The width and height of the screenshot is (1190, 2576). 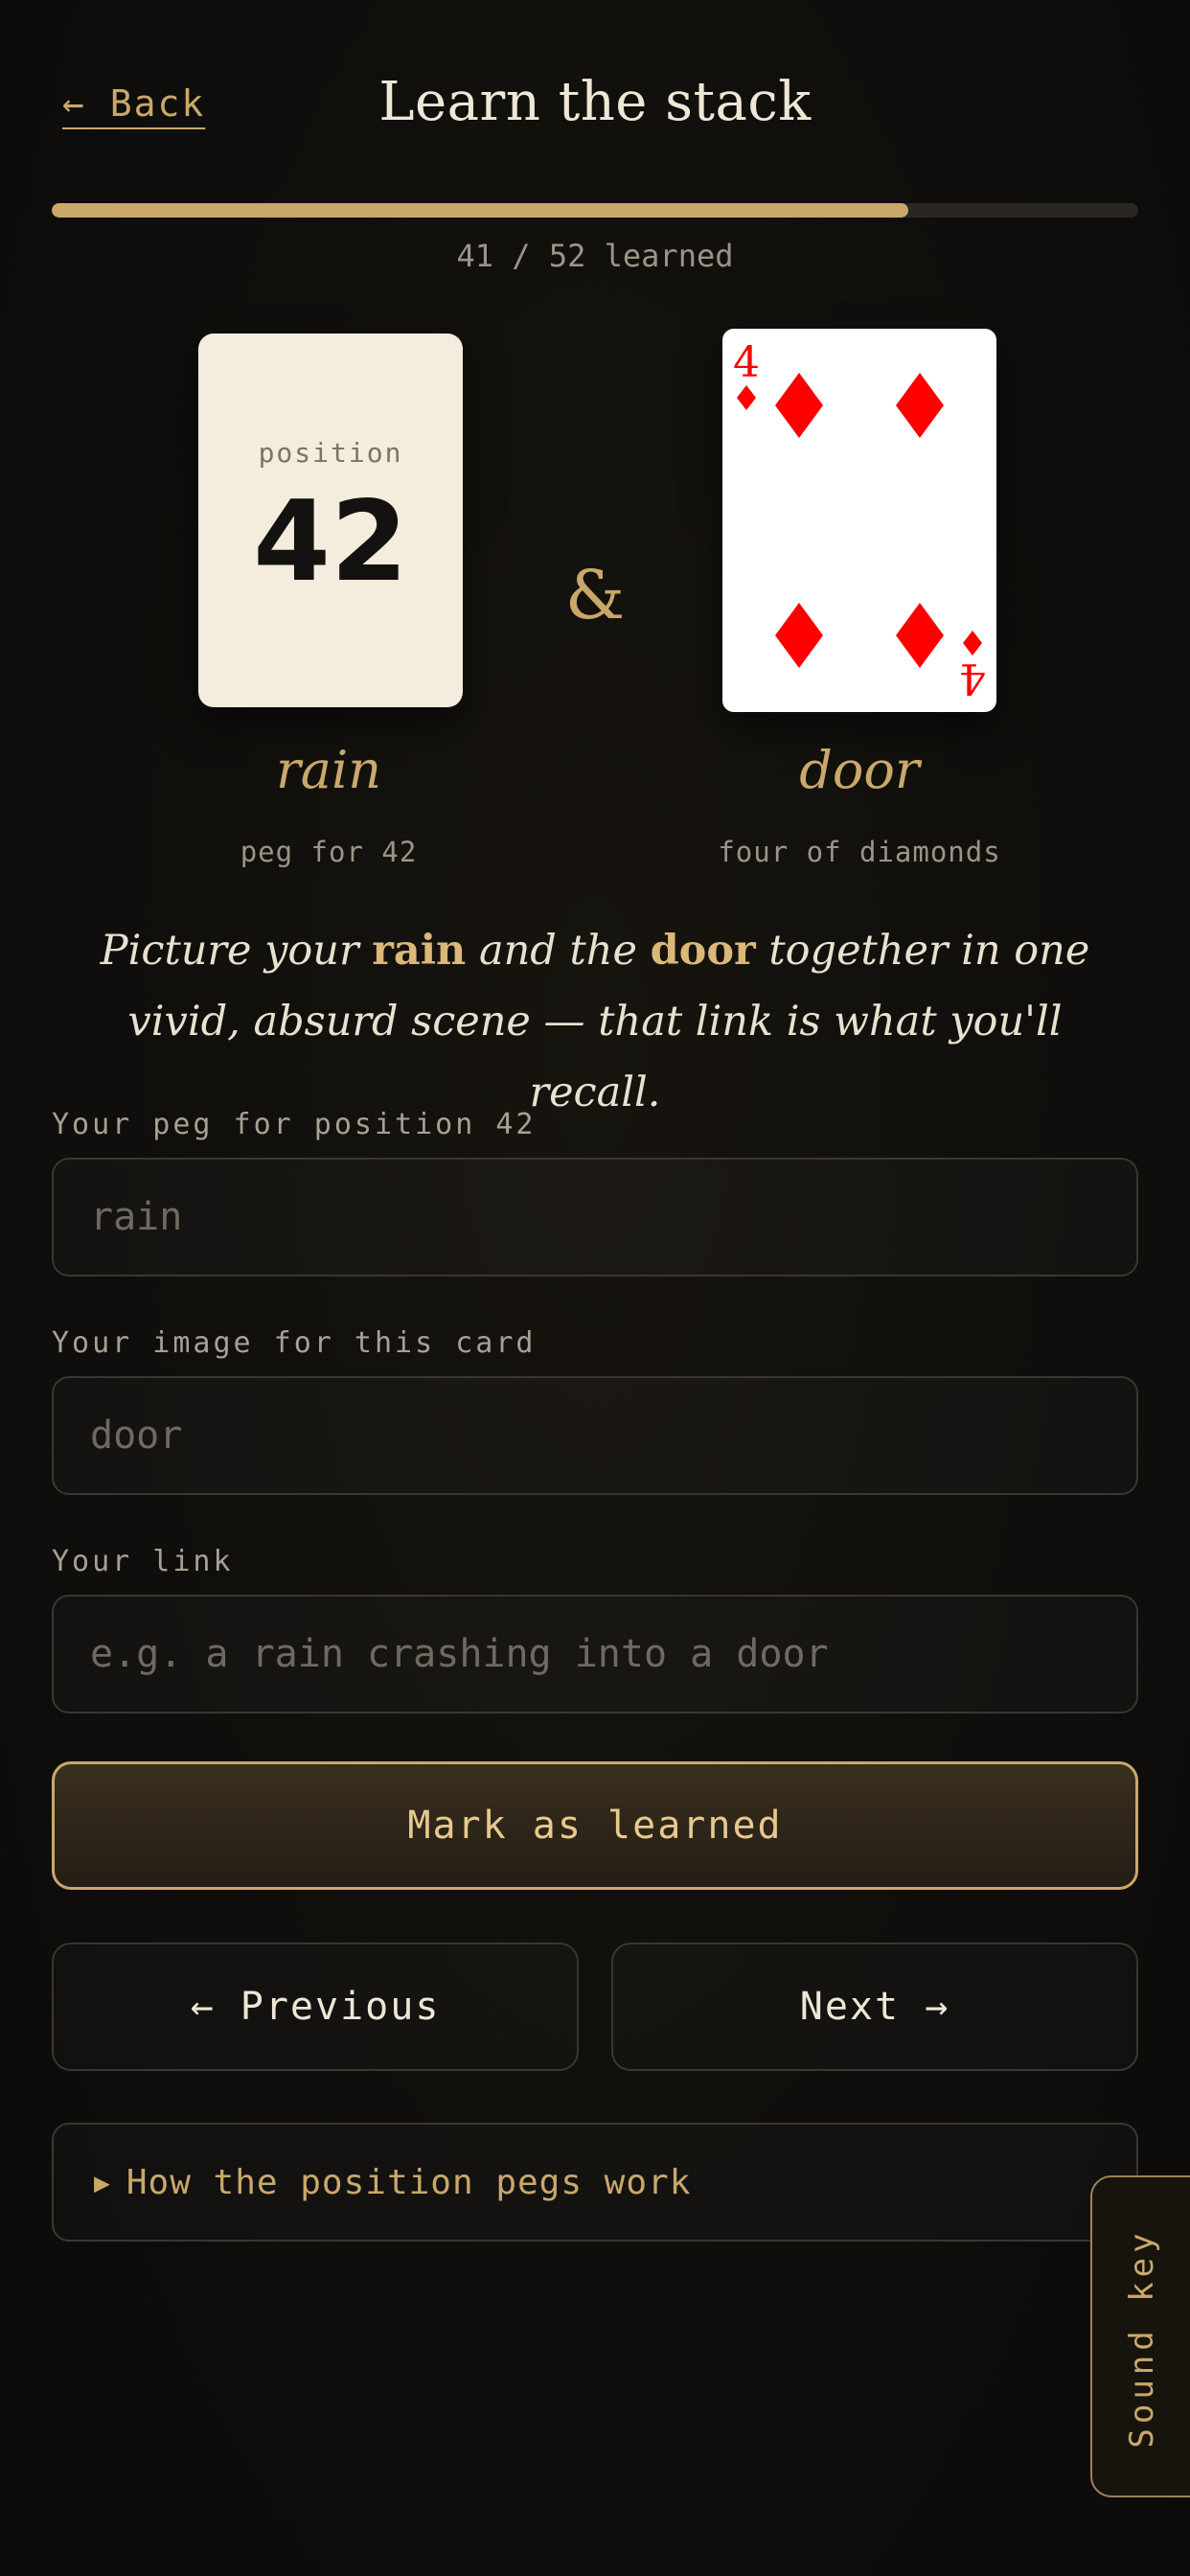 I want to click on progress-text: 41 / 52 learned, so click(x=595, y=256).